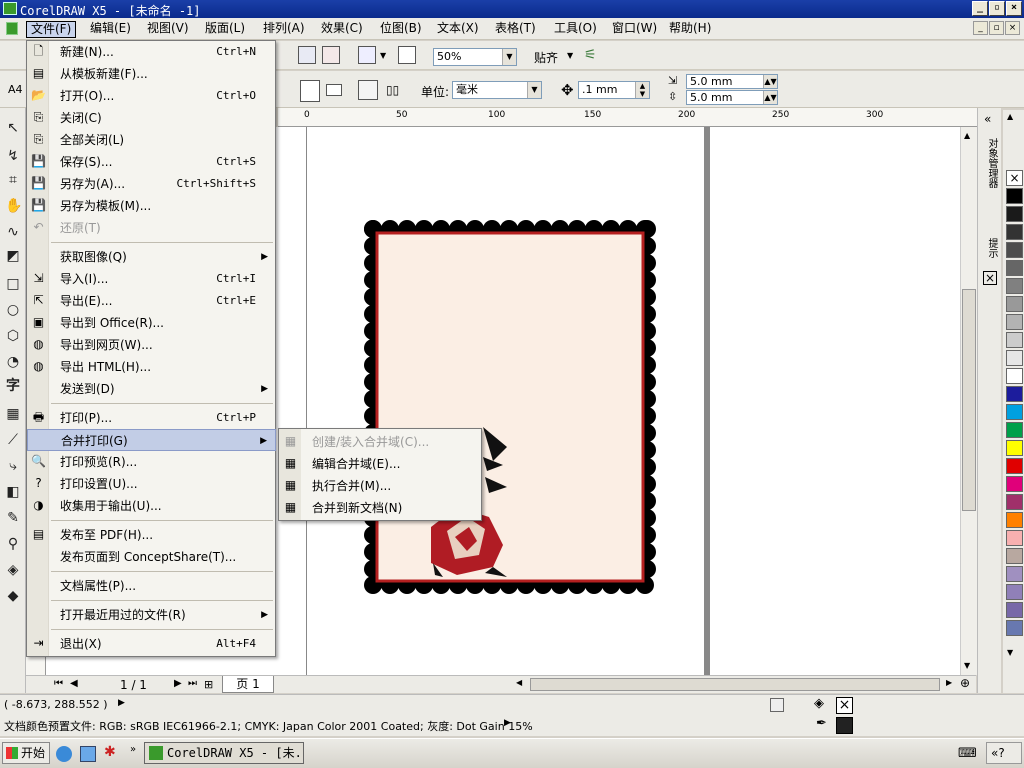 The image size is (1024, 768). What do you see at coordinates (13, 284) in the screenshot?
I see `rectangle-tool-icon: □` at bounding box center [13, 284].